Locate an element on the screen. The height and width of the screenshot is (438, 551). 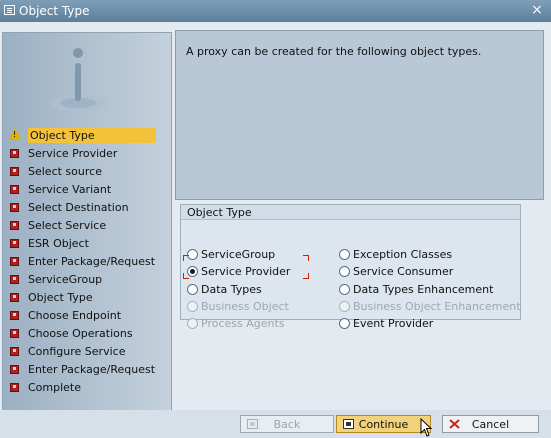
sidebar-step-object-type: Object Type is located at coordinates (82, 135).